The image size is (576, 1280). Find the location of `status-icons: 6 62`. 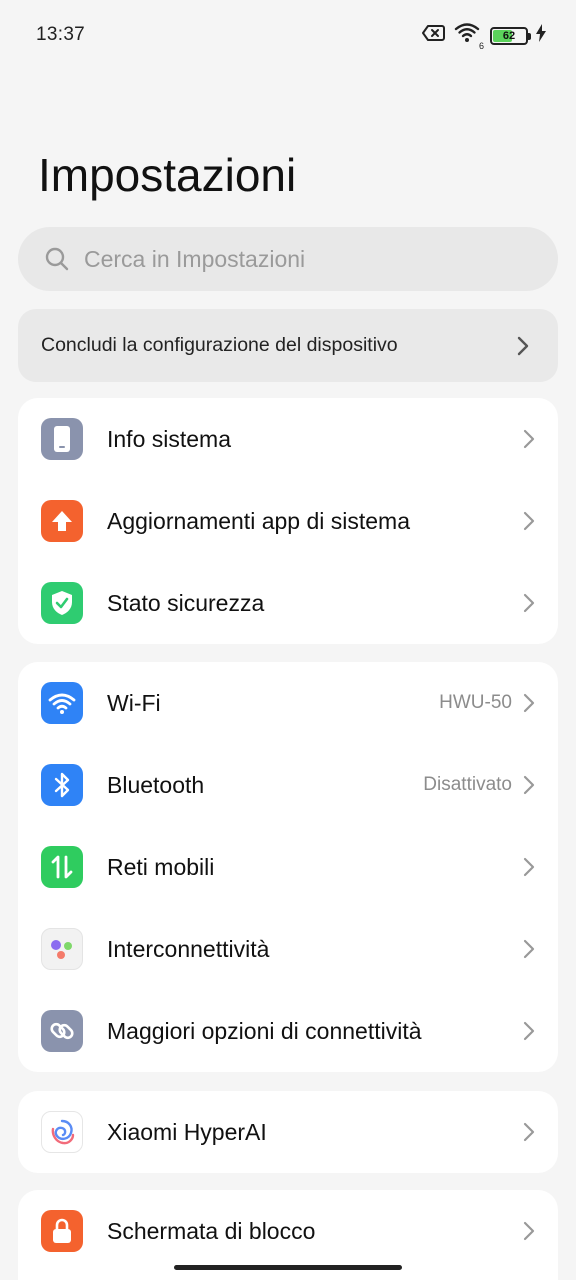

status-icons: 6 62 is located at coordinates (484, 36).